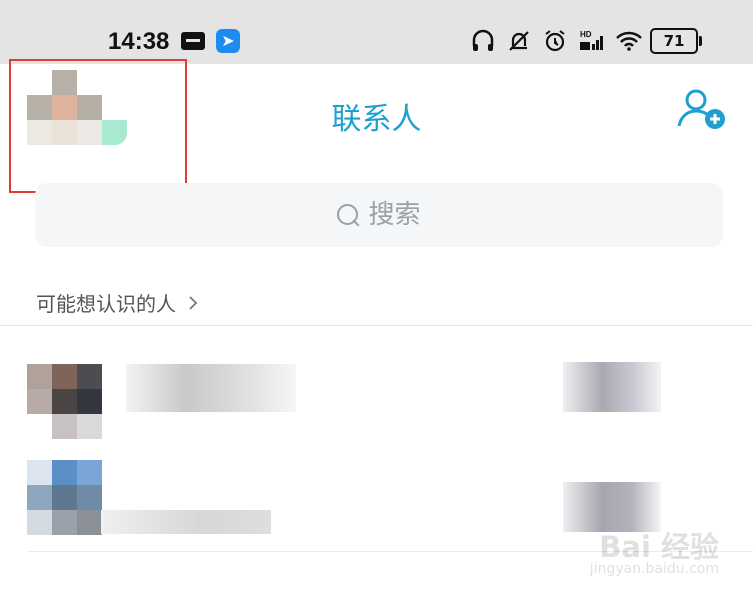  I want to click on search-bar: 搜索, so click(379, 215).